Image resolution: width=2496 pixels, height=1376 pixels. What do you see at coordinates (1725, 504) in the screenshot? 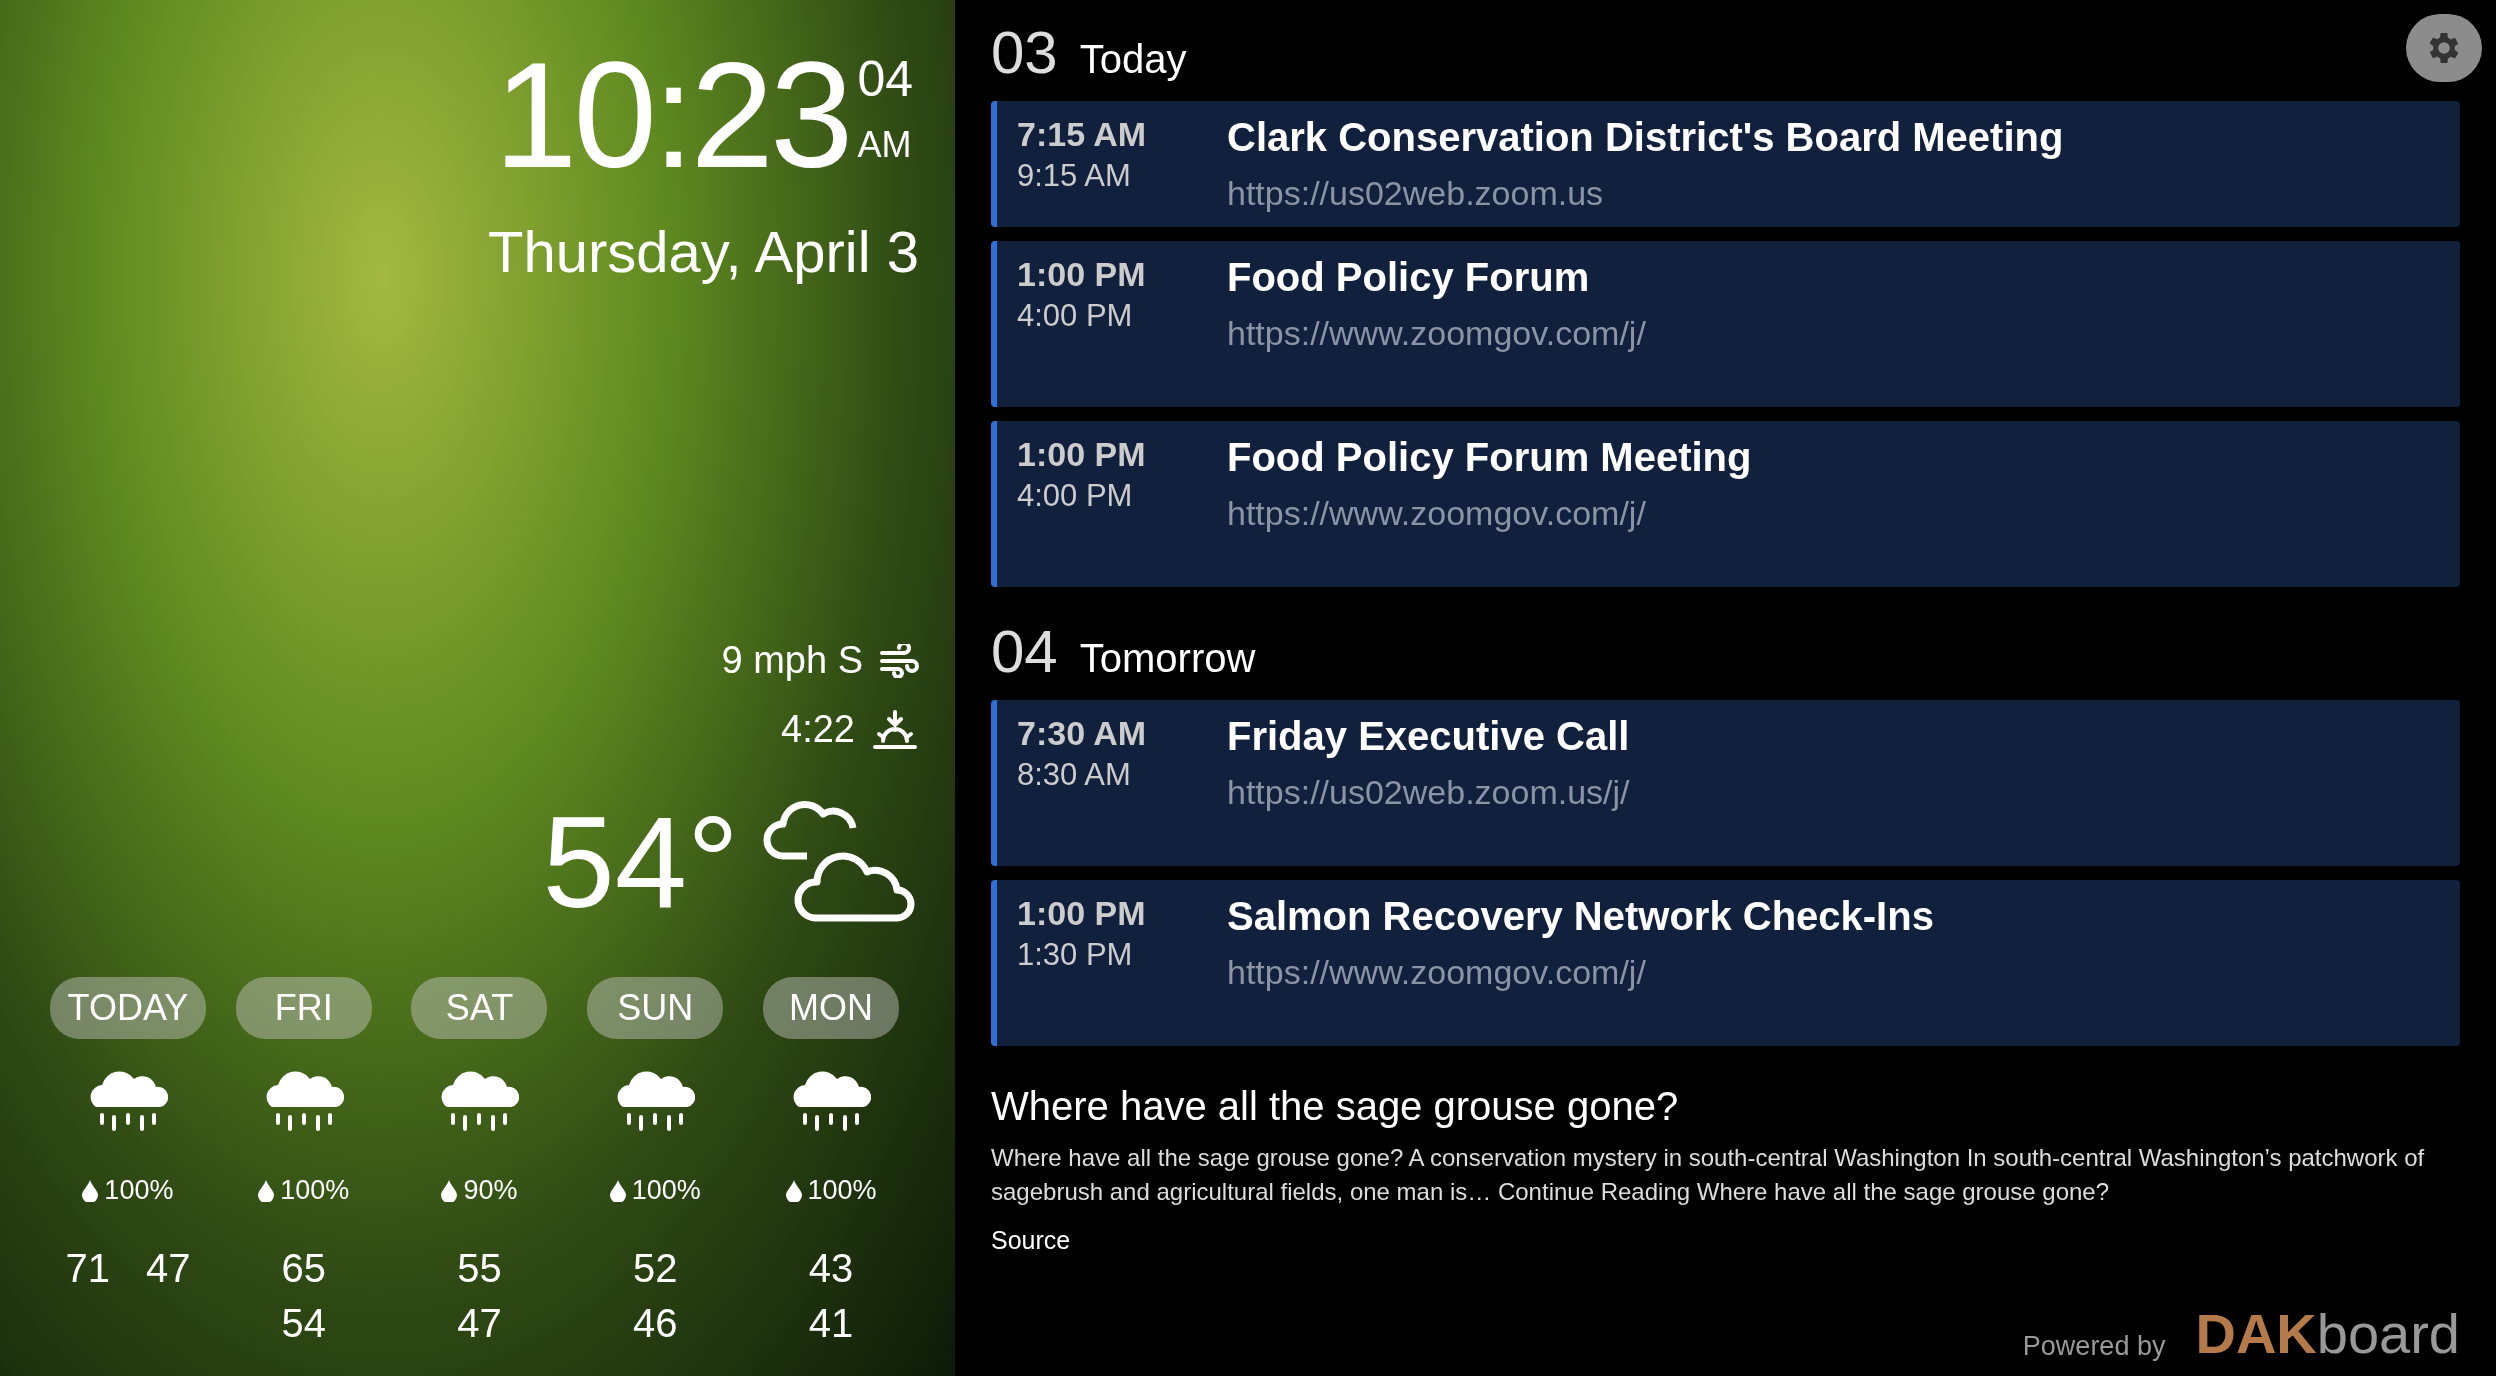
I see `event-card: 1:00 PM 4:00 PM Food Policy Forum Meeting https://www.zoomgov.com/j/` at bounding box center [1725, 504].